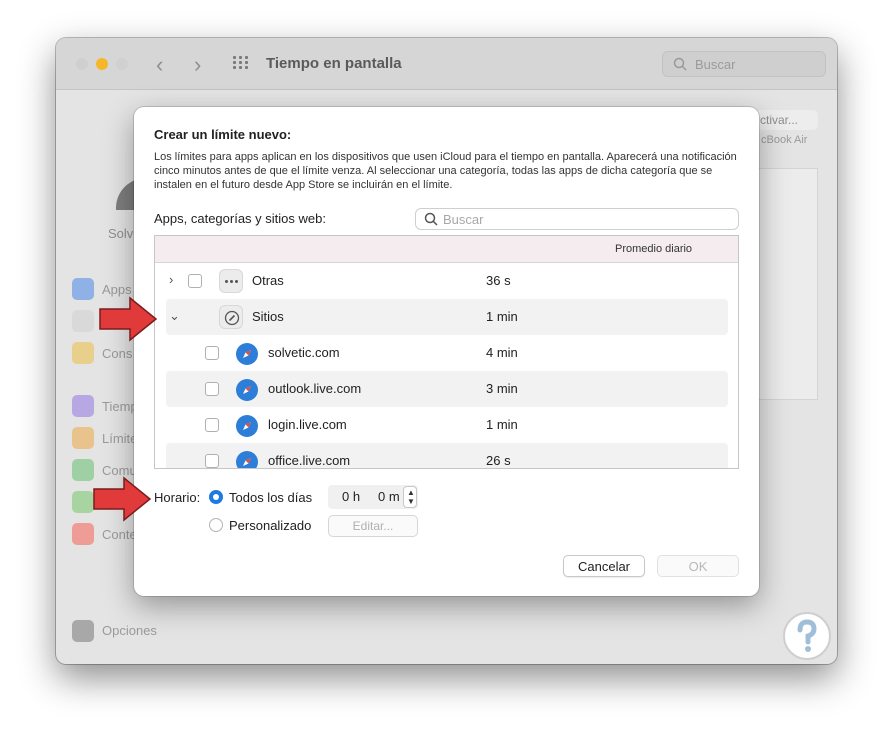 This screenshot has height=739, width=893. I want to click on custom-radio, so click(216, 525).